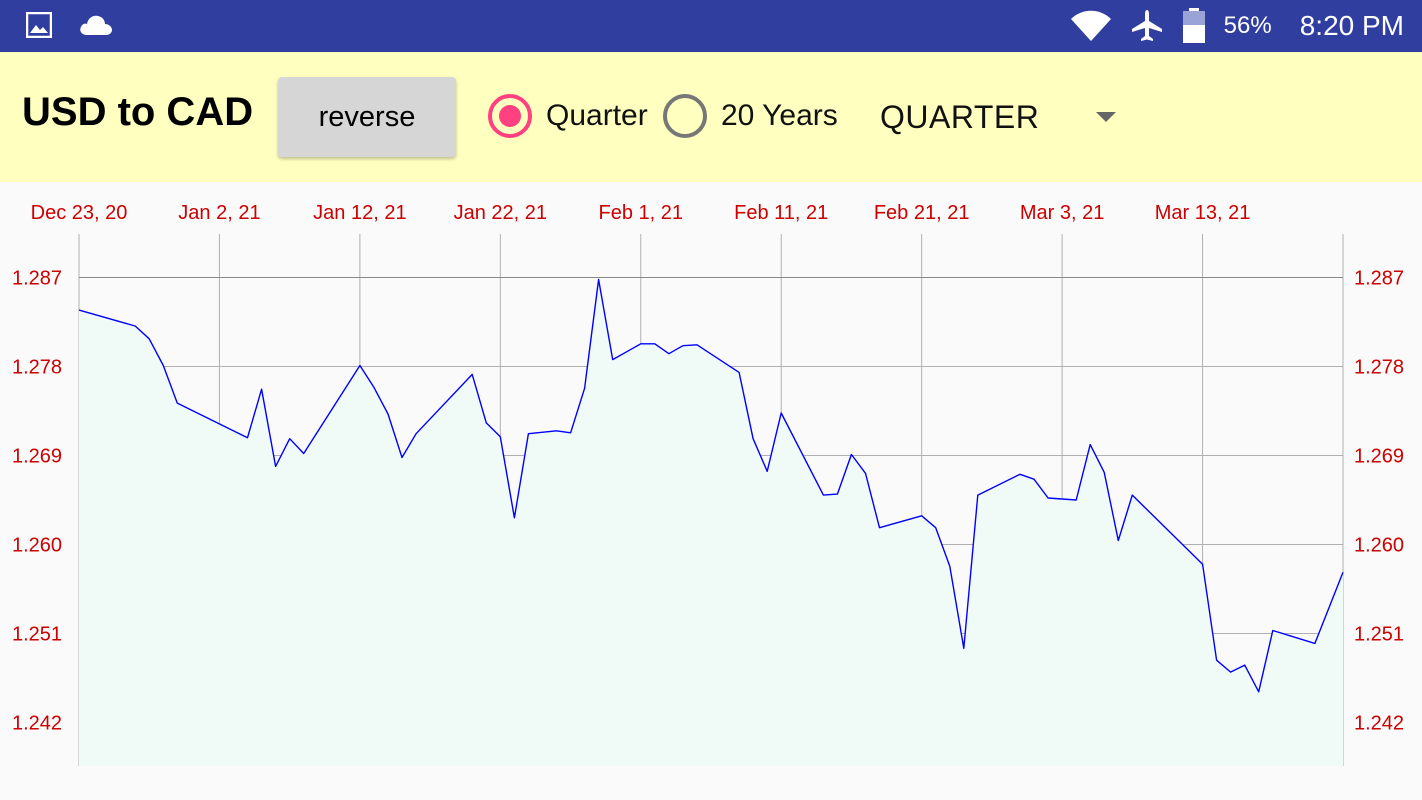  Describe the element at coordinates (70, 25) in the screenshot. I see `status-bar-left` at that location.